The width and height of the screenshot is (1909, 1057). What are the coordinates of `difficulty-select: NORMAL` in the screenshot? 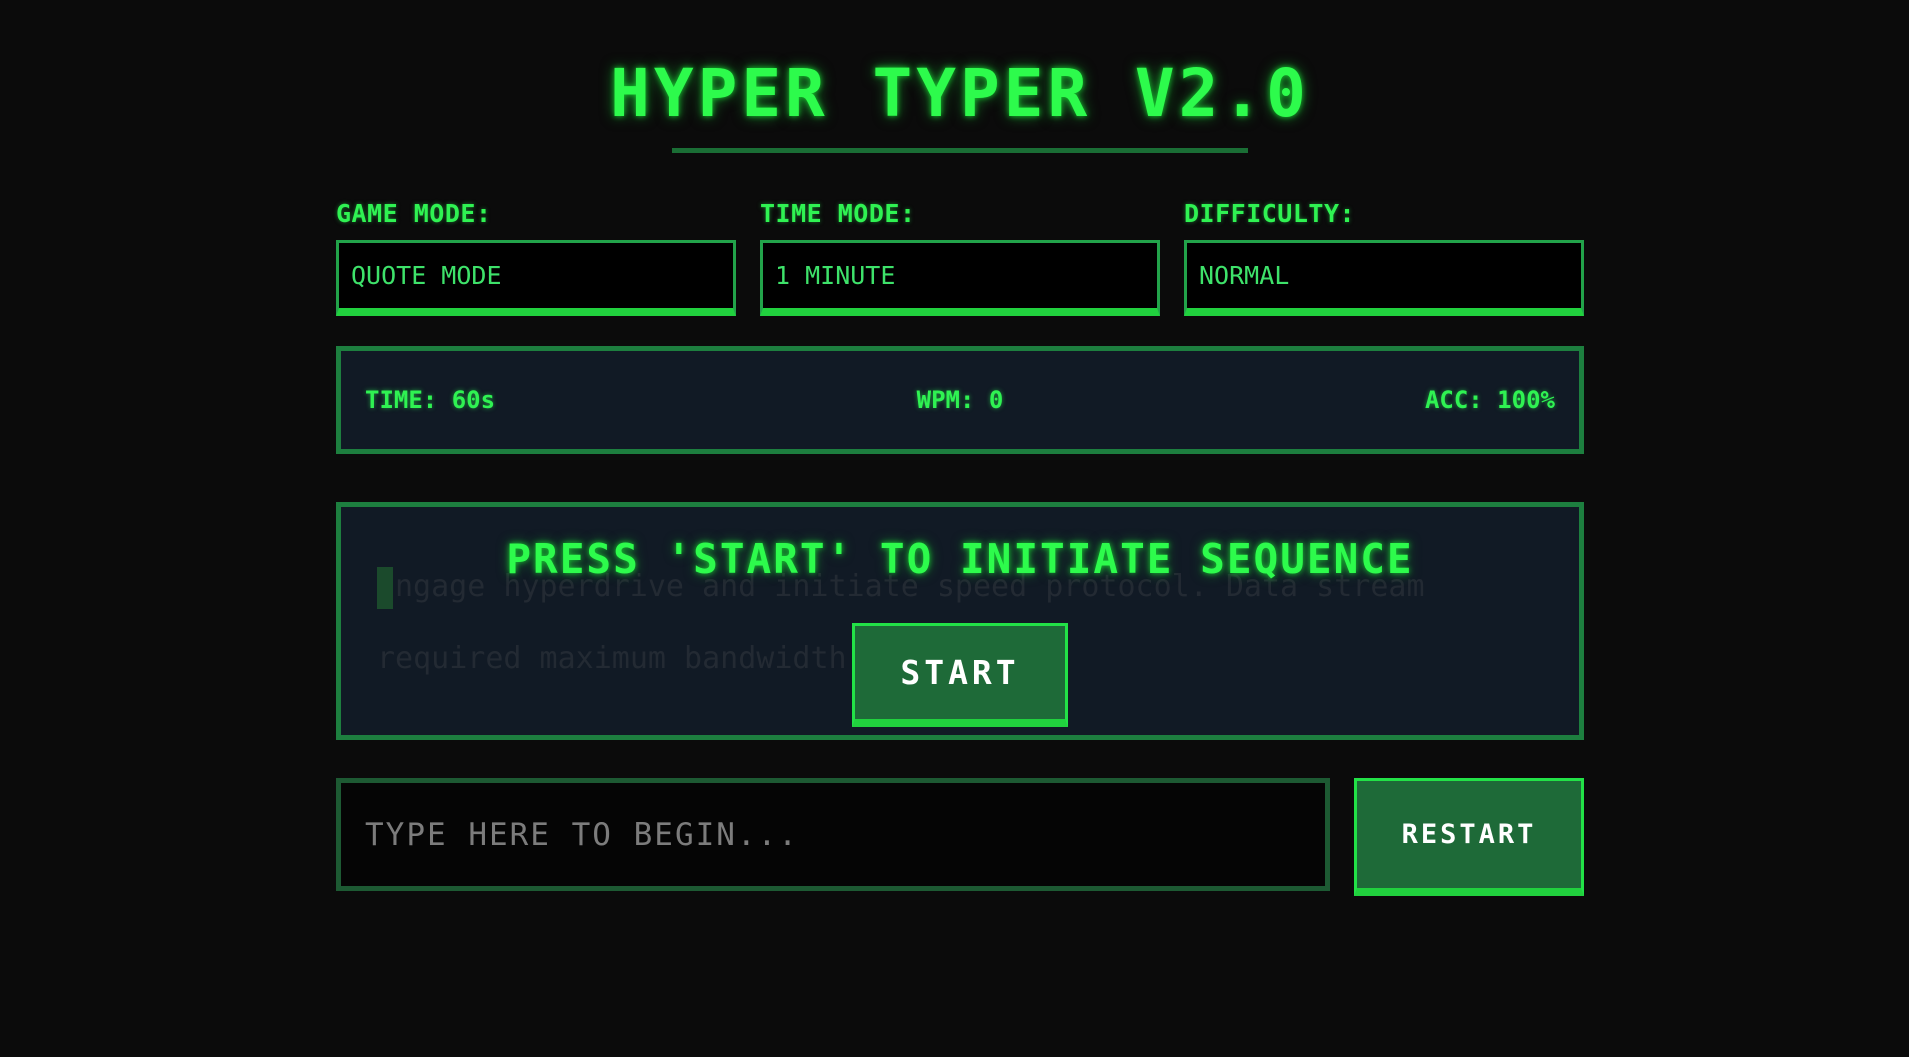 It's located at (1384, 278).